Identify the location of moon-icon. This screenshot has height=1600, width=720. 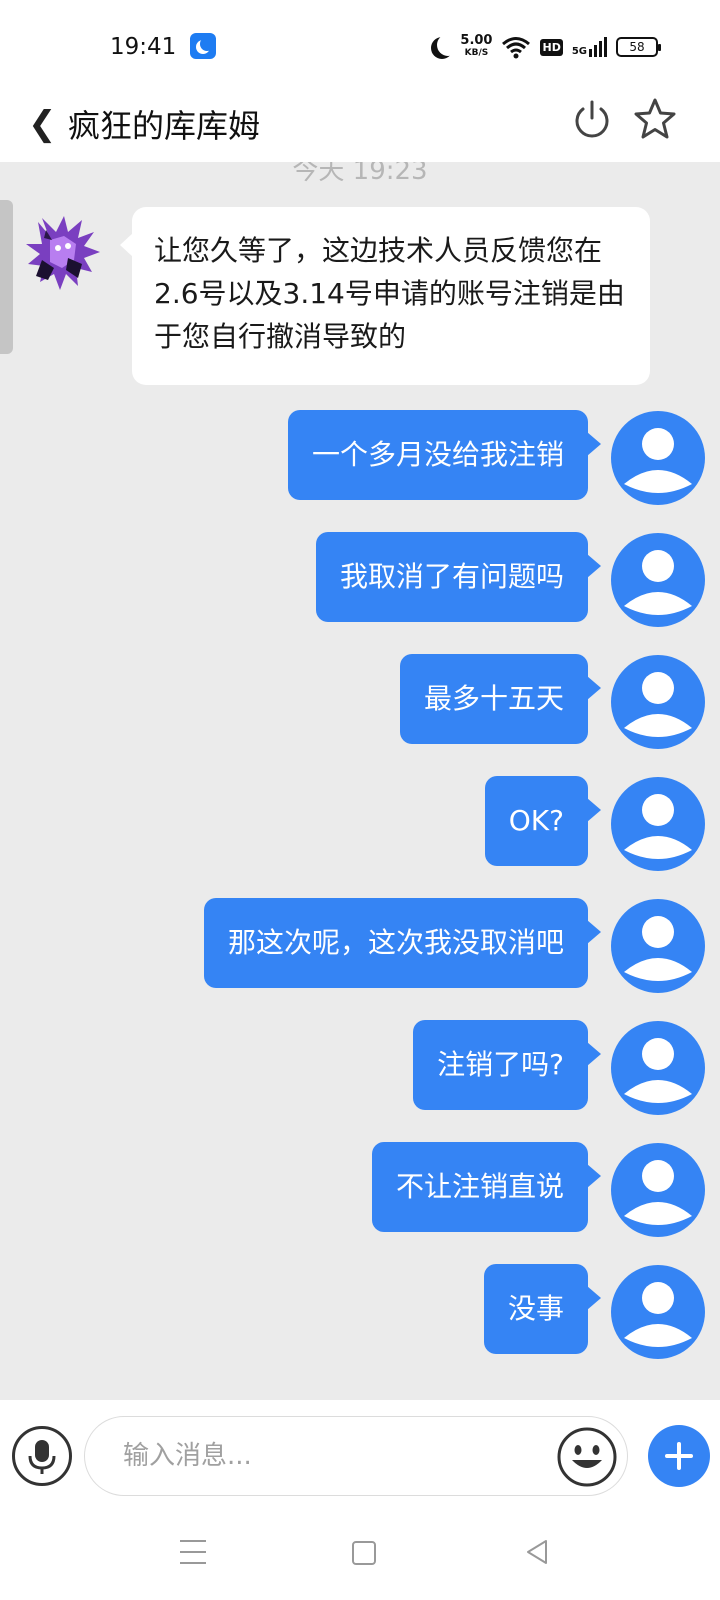
(448, 45).